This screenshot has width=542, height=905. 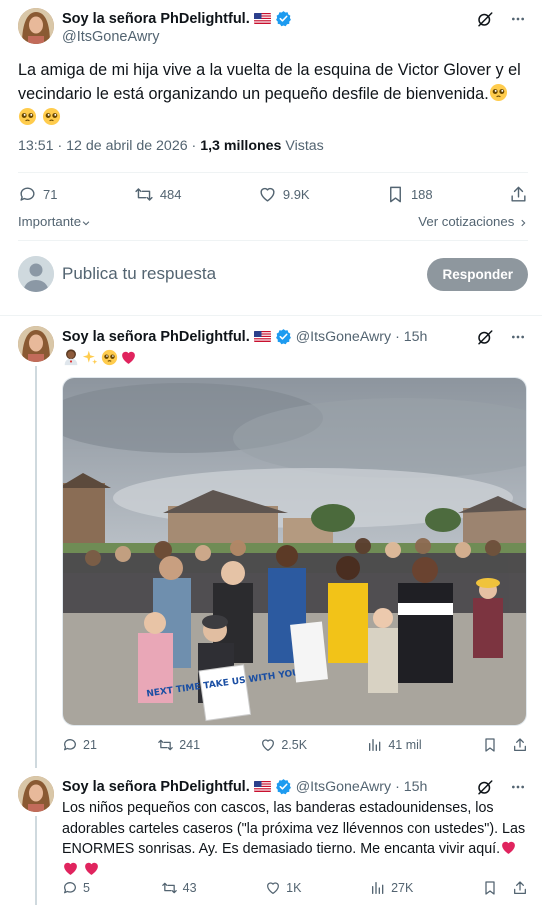 I want to click on repost-action: 241, so click(x=178, y=745).